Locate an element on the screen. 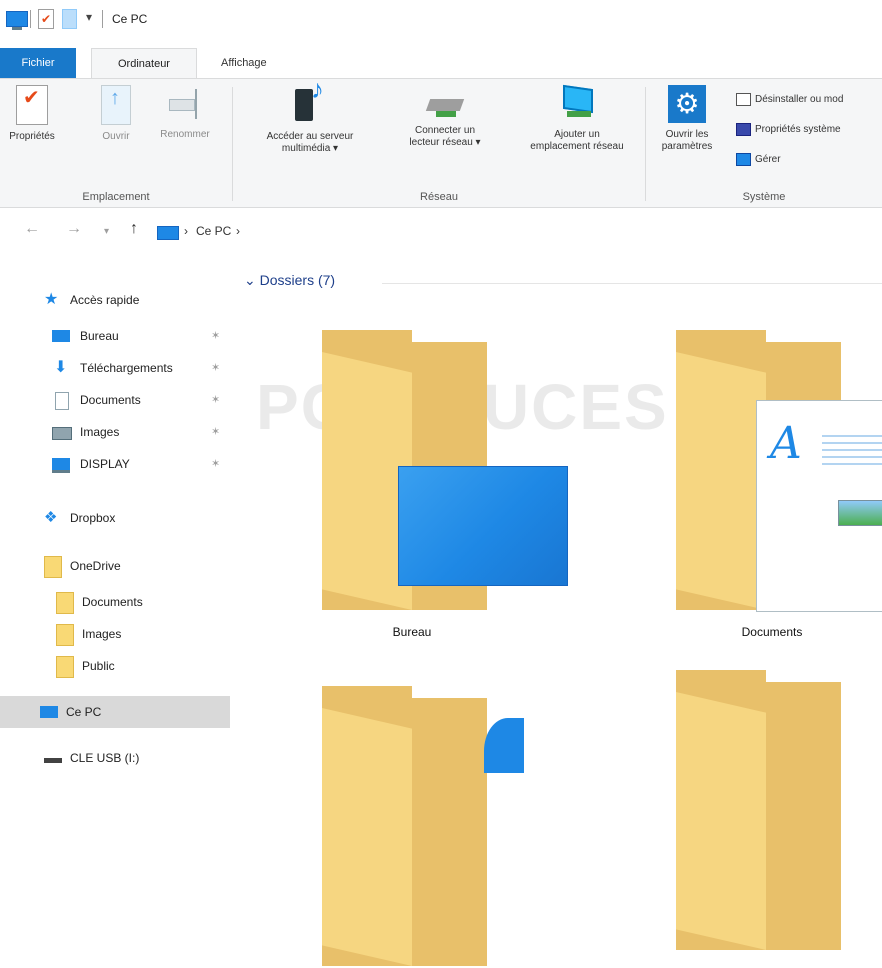  properties-quick-icon: ✔ is located at coordinates (46, 19).